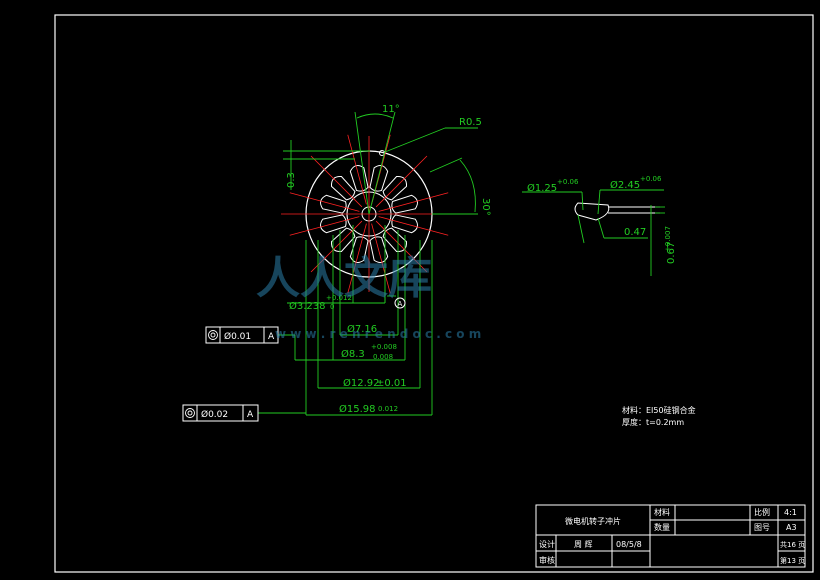  I want to click on tol-frame-1-value: Ø0.01, so click(237, 336).